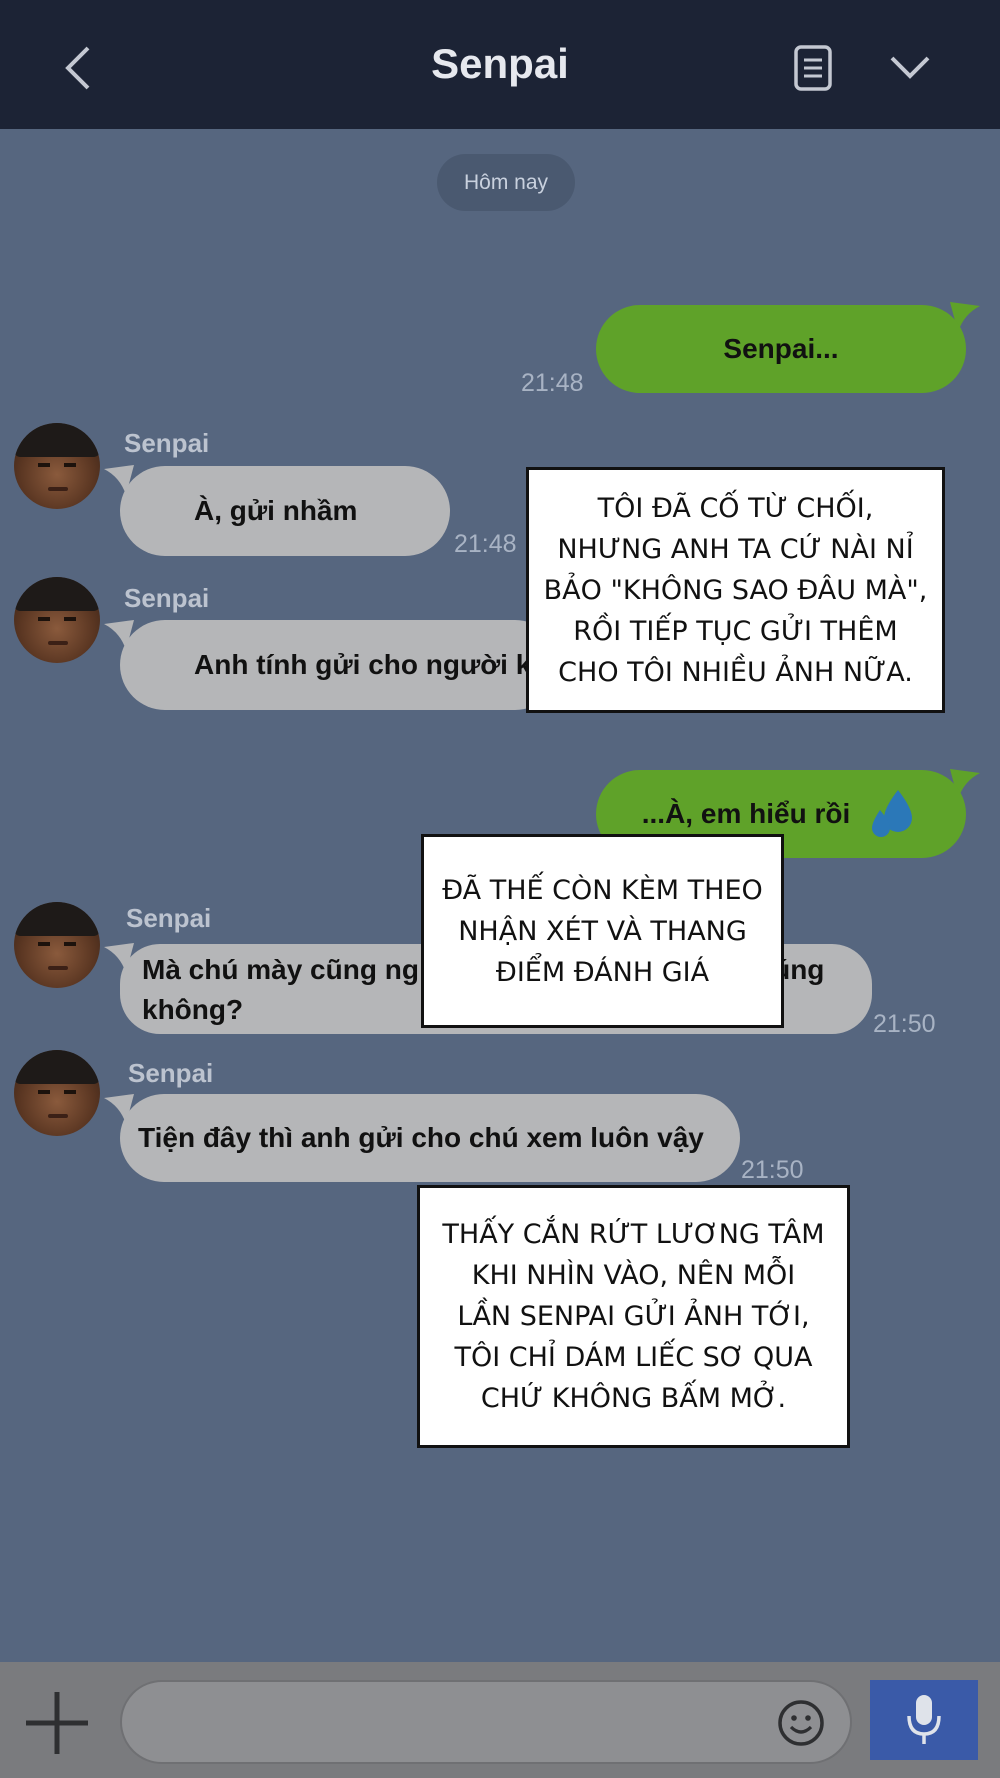  I want to click on message-text: không?, so click(193, 1009).